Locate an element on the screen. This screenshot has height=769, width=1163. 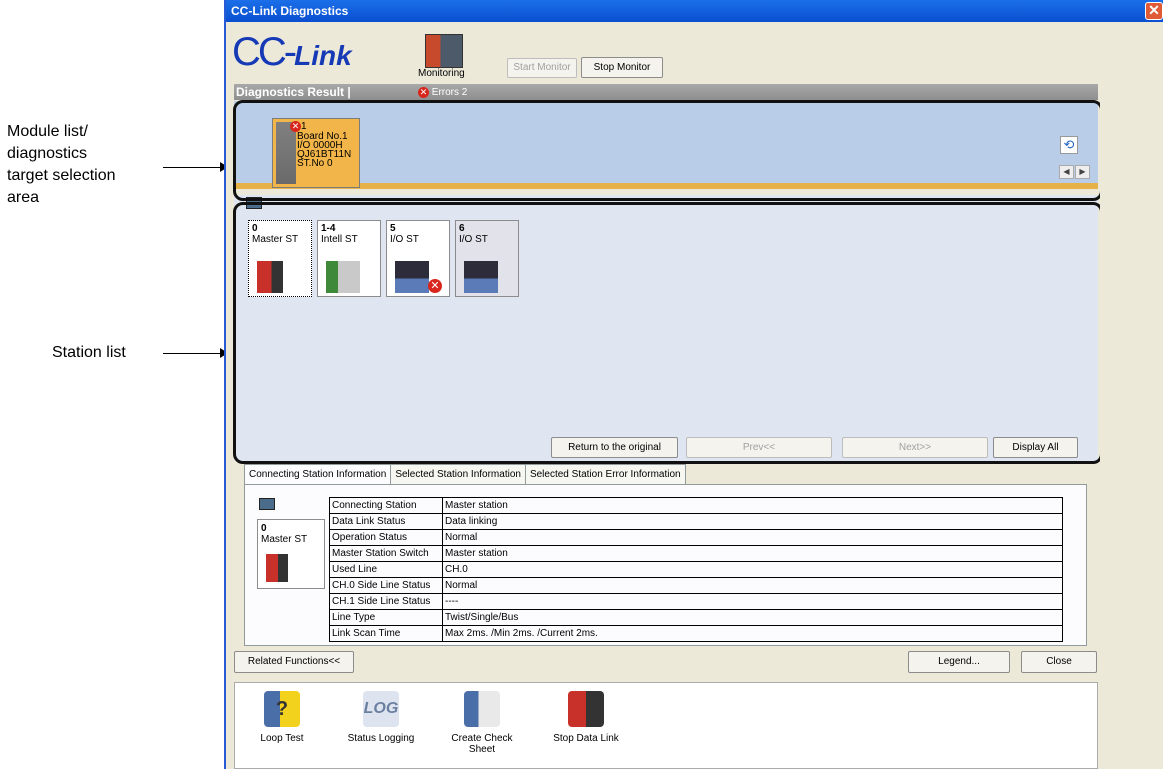
errors-label: Errors 2 is located at coordinates (449, 93).